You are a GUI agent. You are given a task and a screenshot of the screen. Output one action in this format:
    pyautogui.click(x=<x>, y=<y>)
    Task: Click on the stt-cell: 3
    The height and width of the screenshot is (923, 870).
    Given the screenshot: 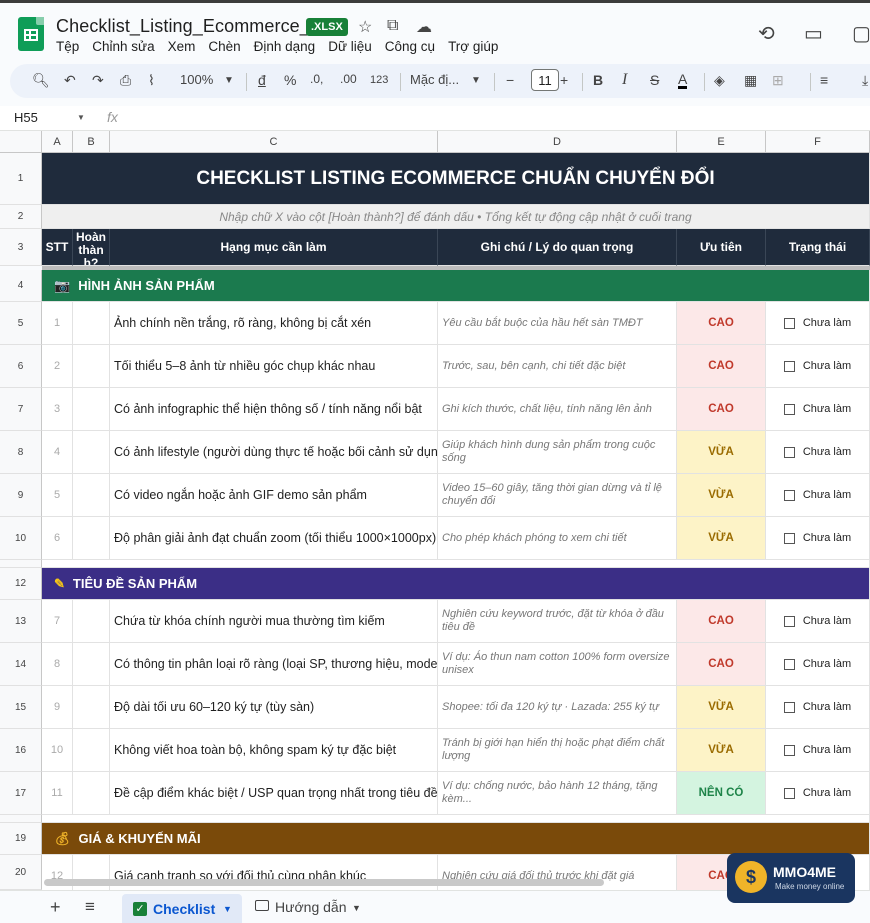 What is the action you would take?
    pyautogui.click(x=57, y=409)
    